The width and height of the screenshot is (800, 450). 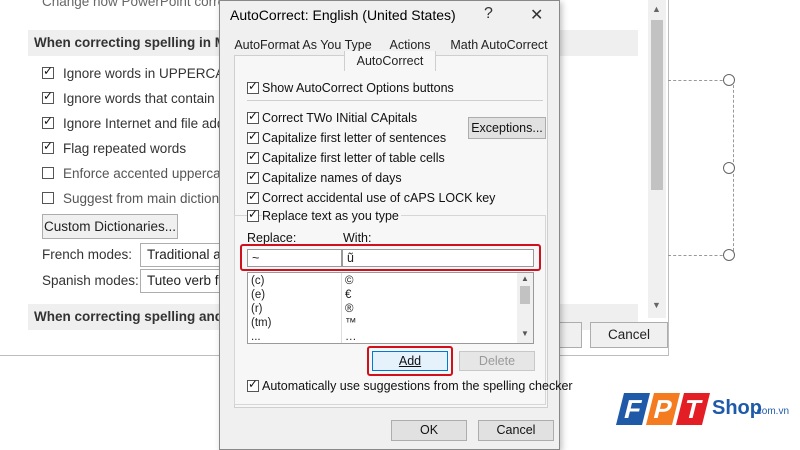 What do you see at coordinates (253, 156) in the screenshot?
I see `capitalize-table-cells-checkbox` at bounding box center [253, 156].